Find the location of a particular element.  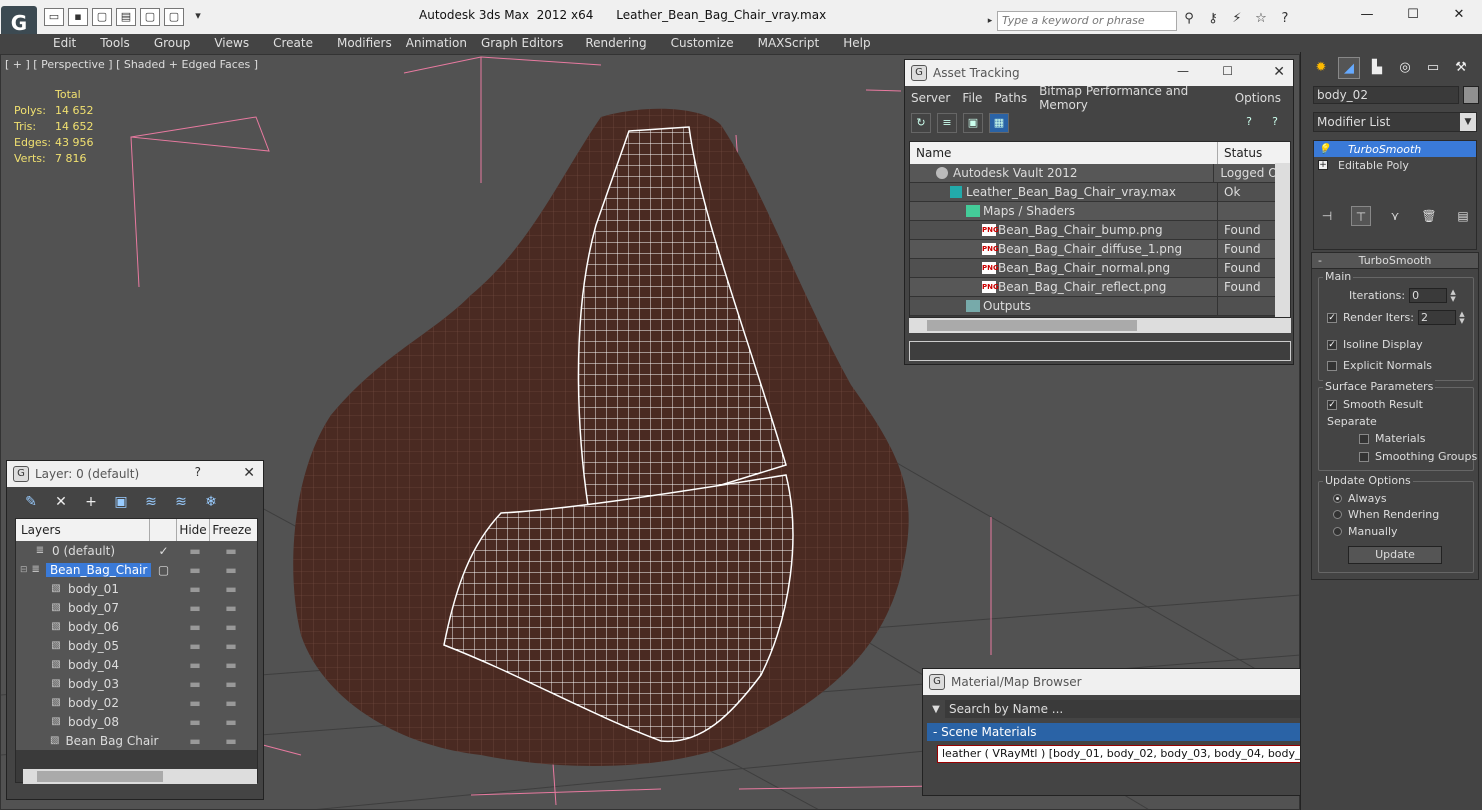

expand-icon: + is located at coordinates (1323, 165).